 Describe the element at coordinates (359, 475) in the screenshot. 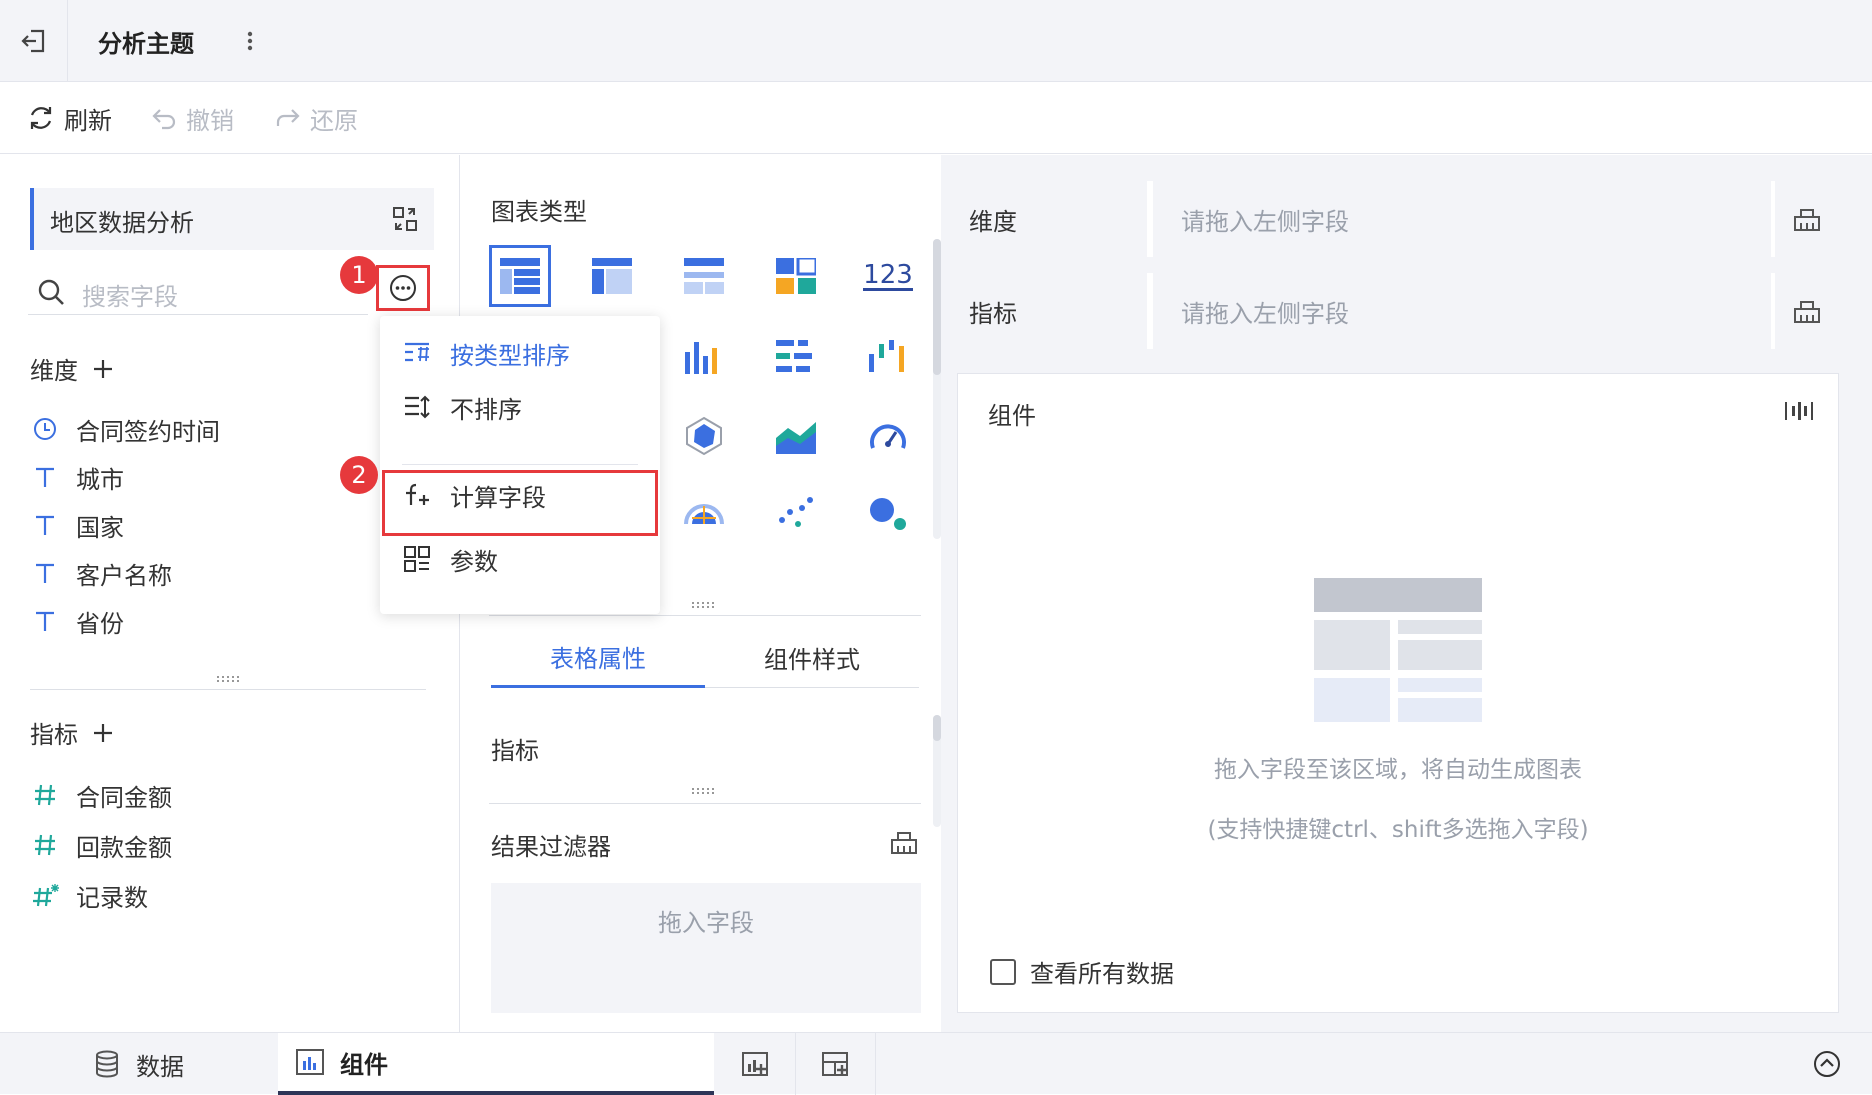

I see `annotation-badge-2: 2` at that location.